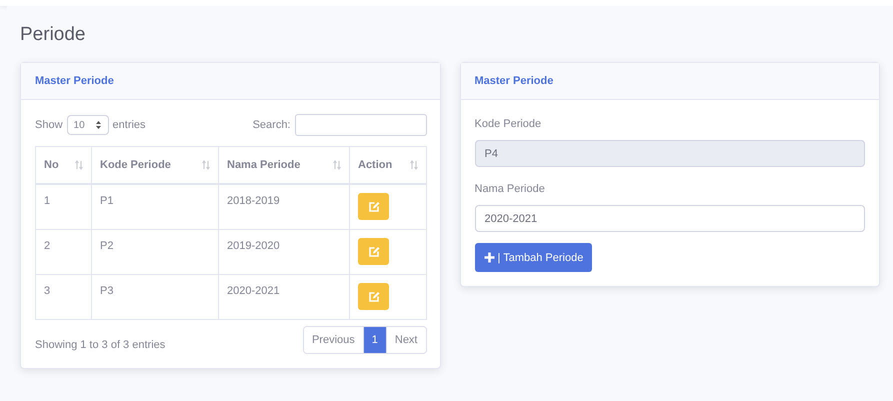 This screenshot has width=893, height=401. Describe the element at coordinates (263, 165) in the screenshot. I see `column-title: Nama Periode` at that location.